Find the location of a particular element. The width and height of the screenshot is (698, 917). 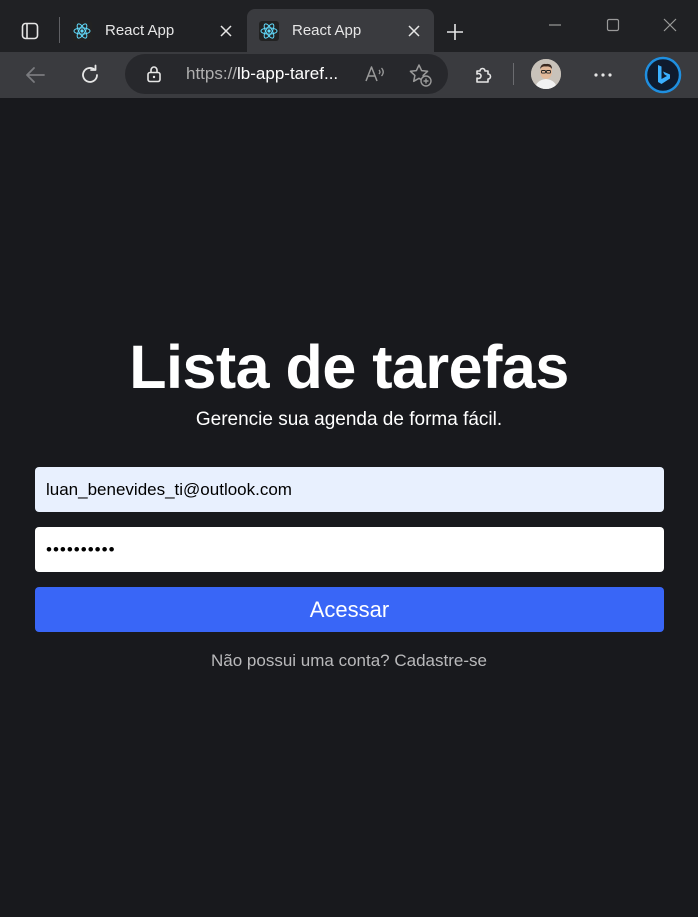

tab-actions-icon is located at coordinates (30, 31).